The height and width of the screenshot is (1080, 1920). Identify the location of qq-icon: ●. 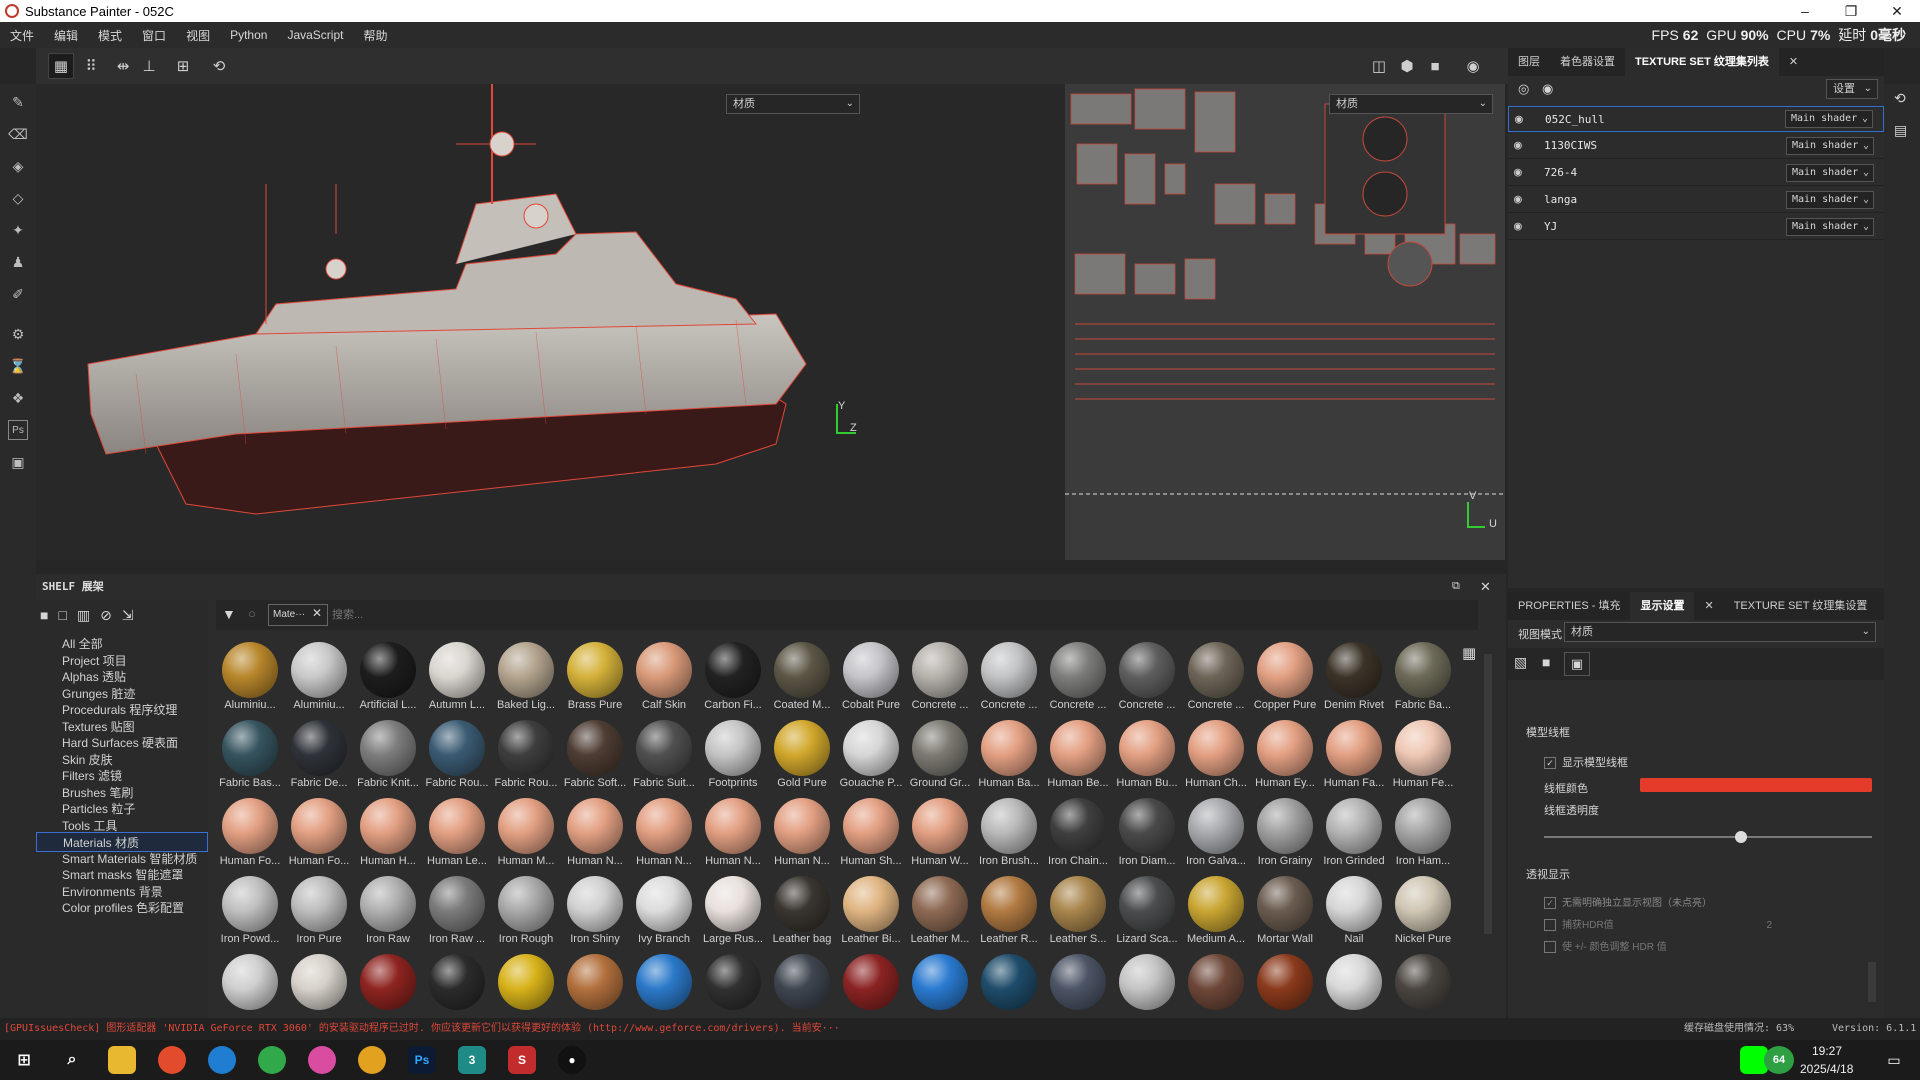
(572, 1060).